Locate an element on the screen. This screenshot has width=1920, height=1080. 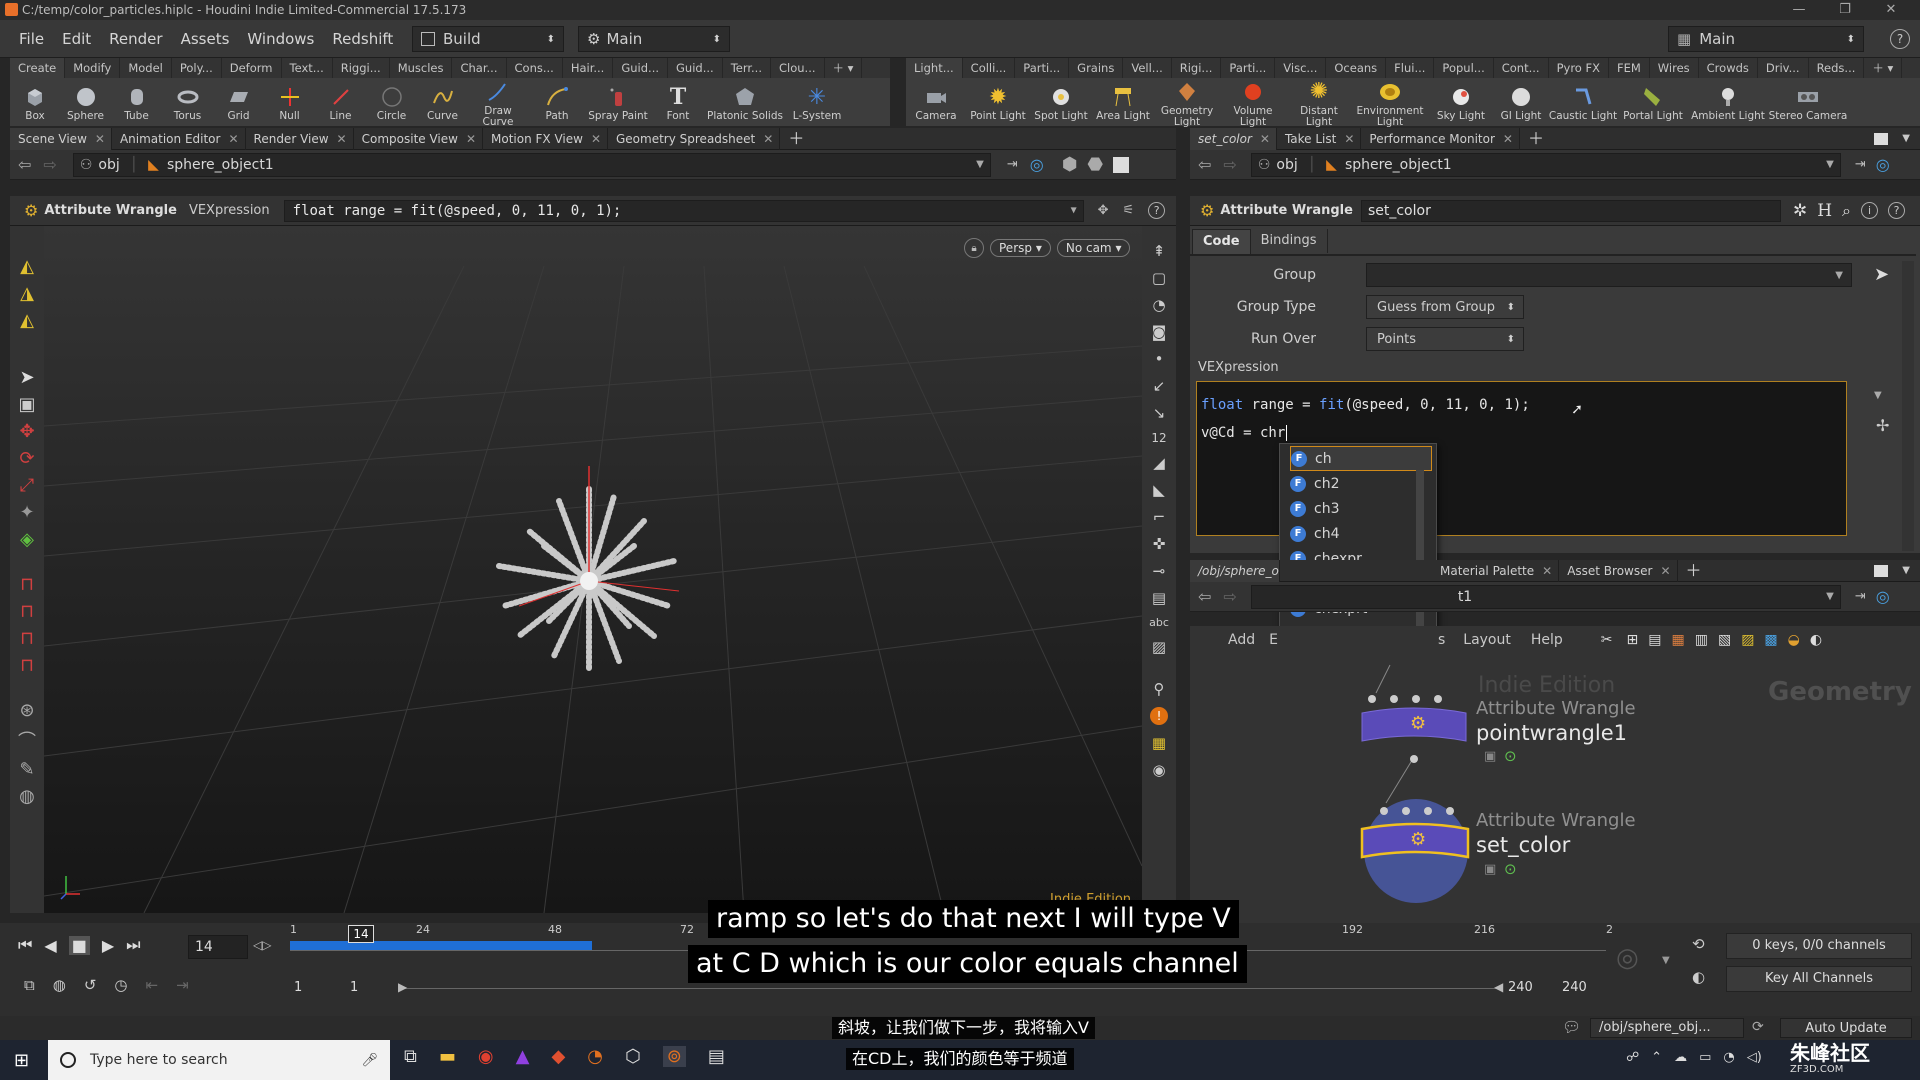
menu-edit: Edit is located at coordinates (76, 39).